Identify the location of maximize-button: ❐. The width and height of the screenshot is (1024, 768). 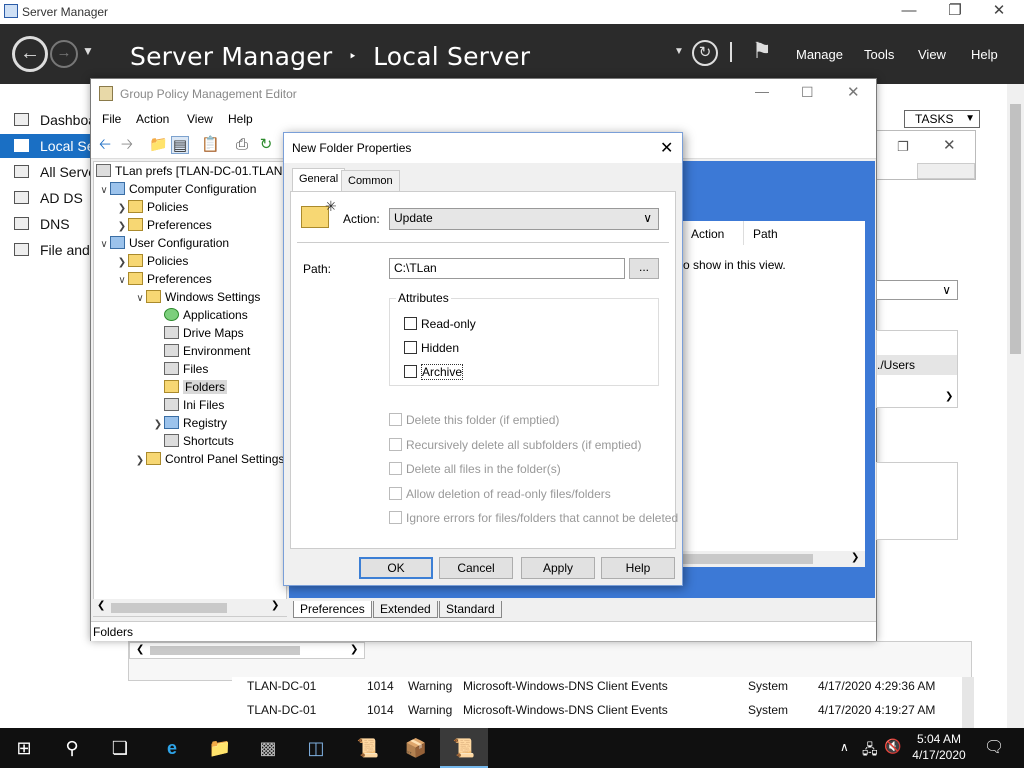
(955, 12).